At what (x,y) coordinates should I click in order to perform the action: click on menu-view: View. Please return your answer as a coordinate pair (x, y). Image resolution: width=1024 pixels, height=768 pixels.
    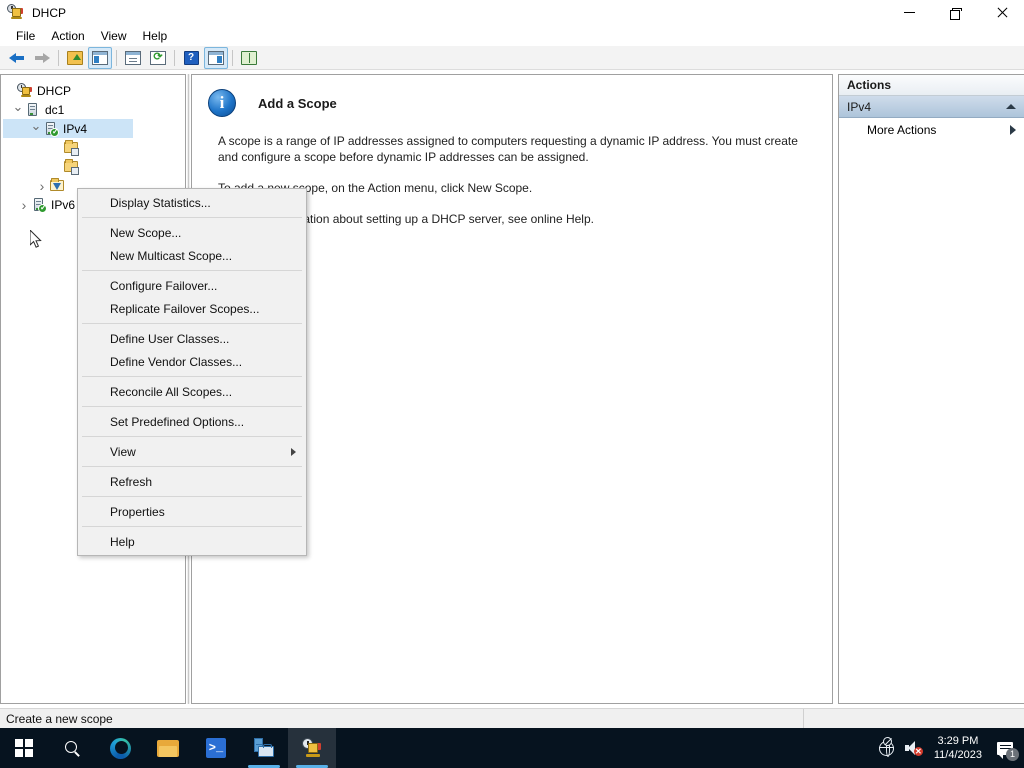
    Looking at the image, I should click on (114, 36).